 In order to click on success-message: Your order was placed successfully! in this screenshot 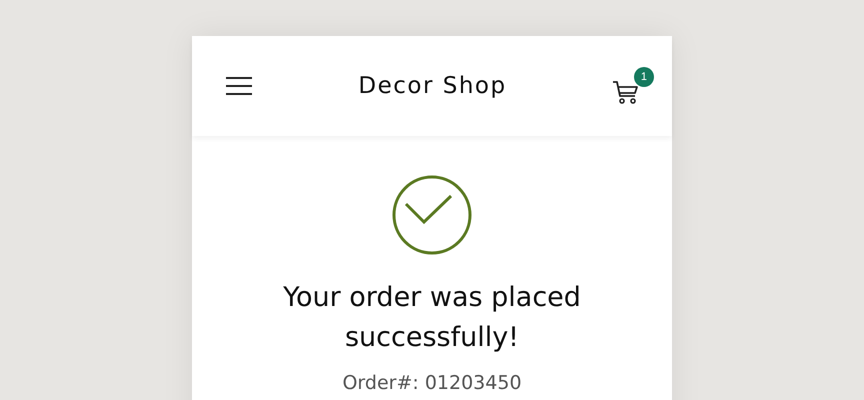, I will do `click(432, 318)`.